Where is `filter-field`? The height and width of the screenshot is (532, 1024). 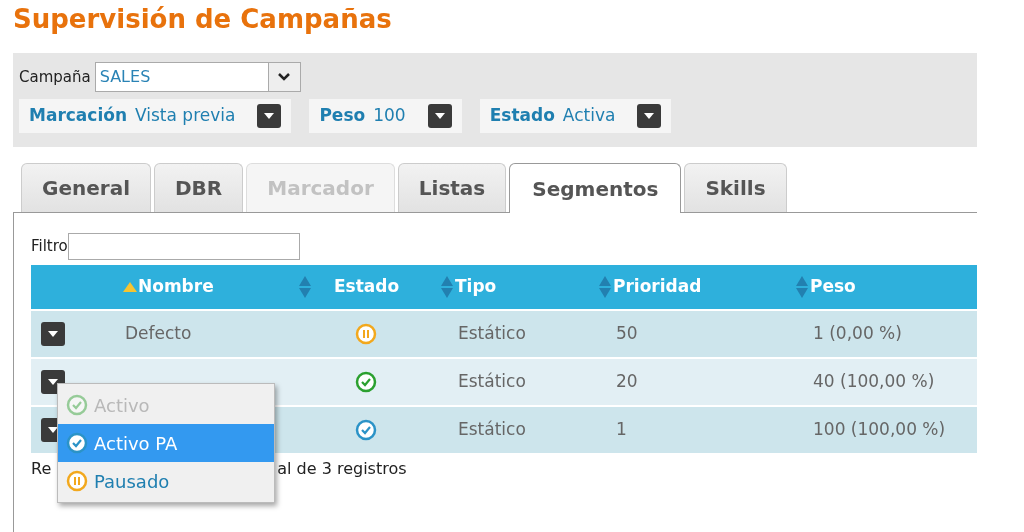 filter-field is located at coordinates (183, 246).